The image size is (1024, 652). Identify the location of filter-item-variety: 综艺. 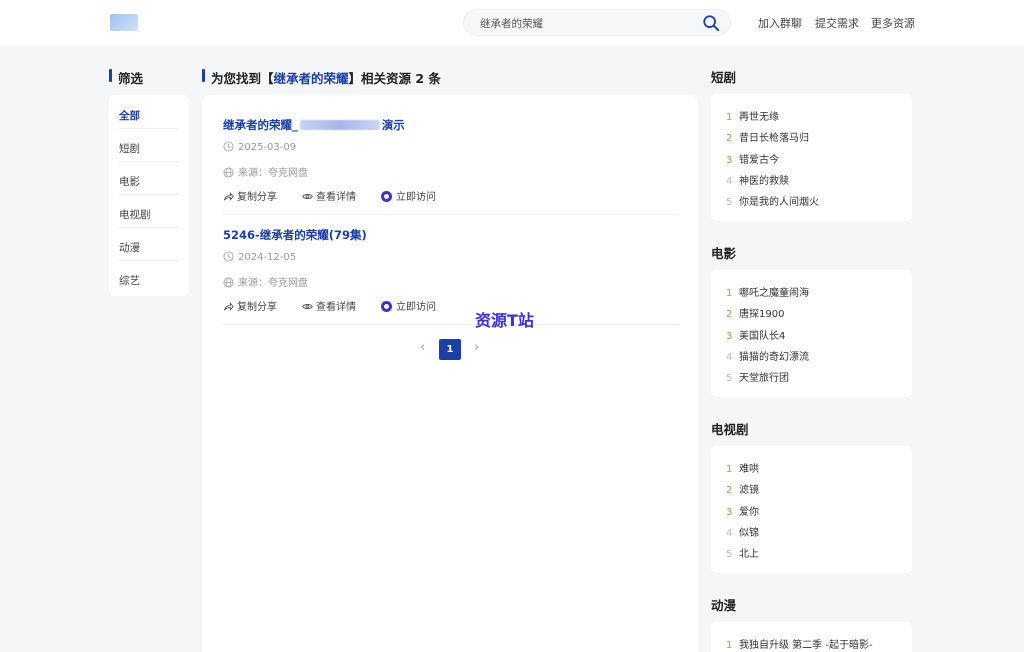
(149, 278).